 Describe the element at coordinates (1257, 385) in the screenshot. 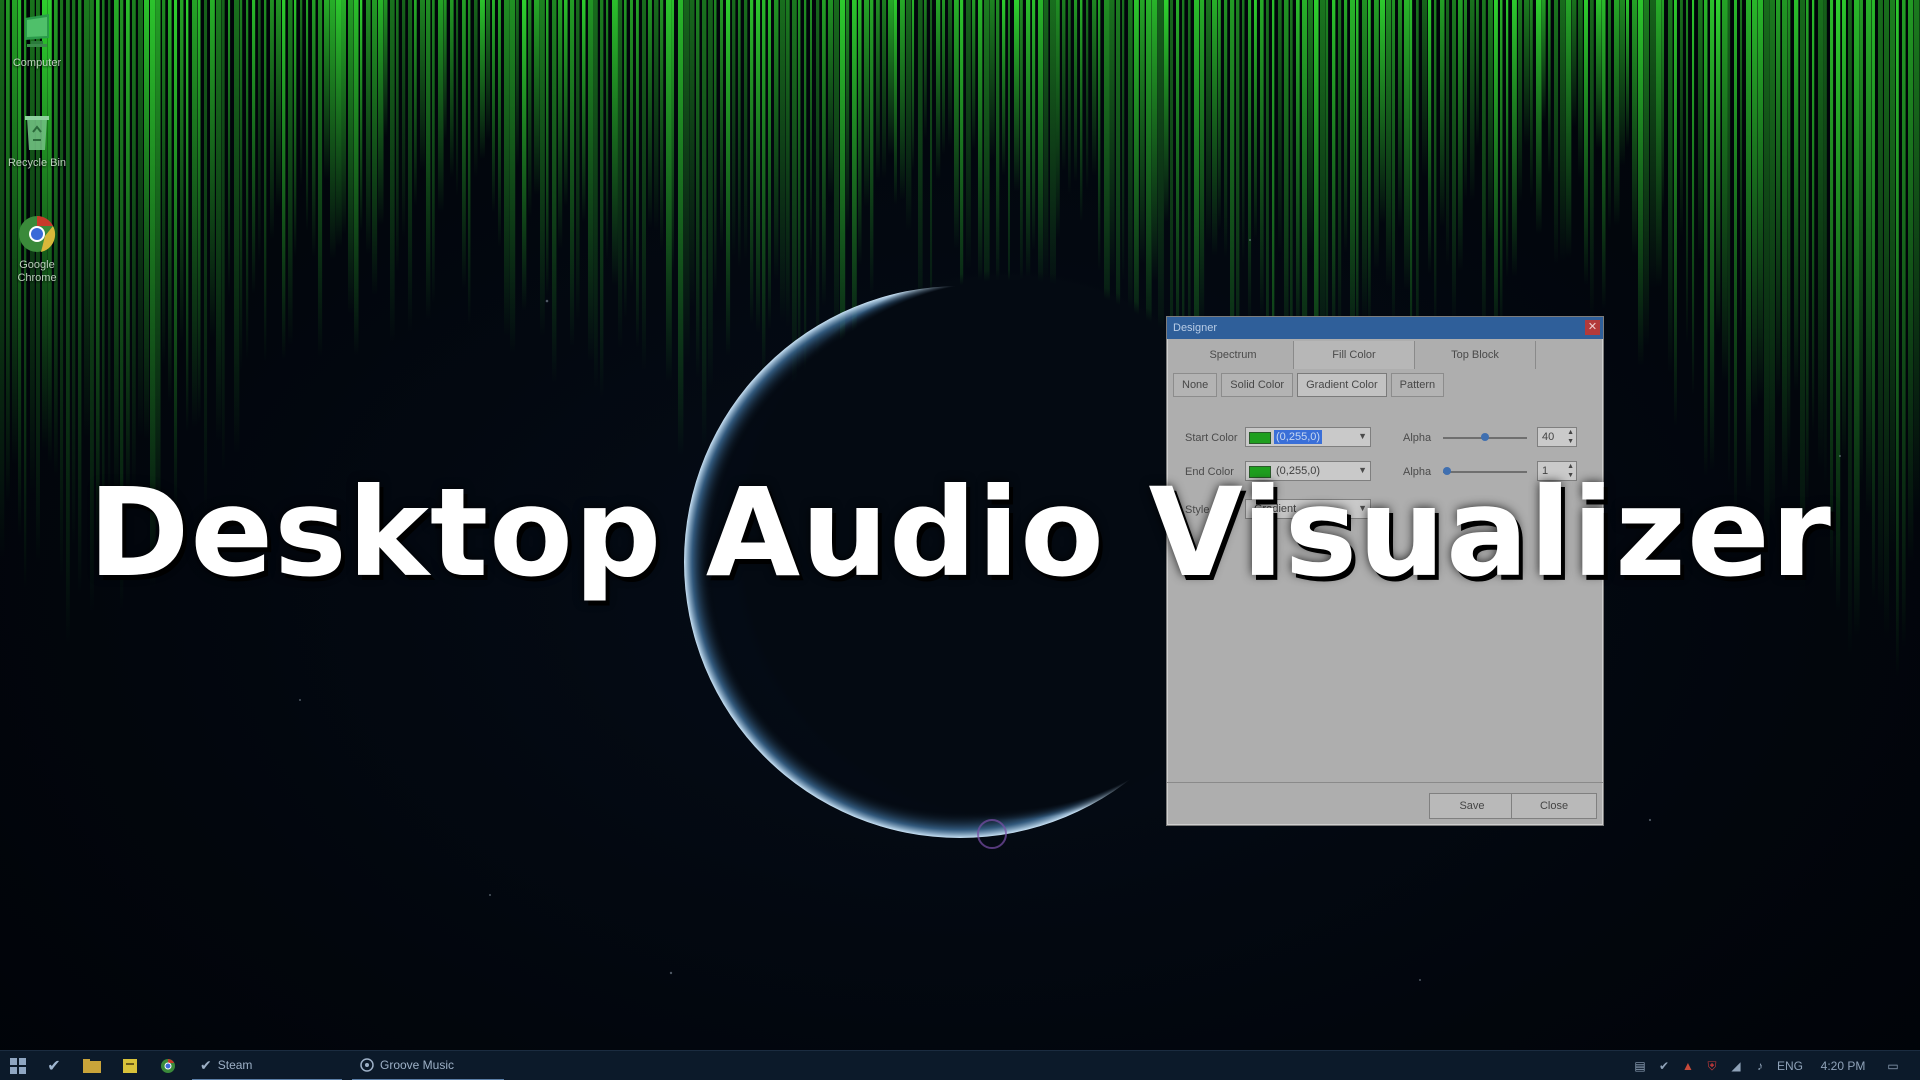

I see `fill-mode-solid: Solid Color` at that location.